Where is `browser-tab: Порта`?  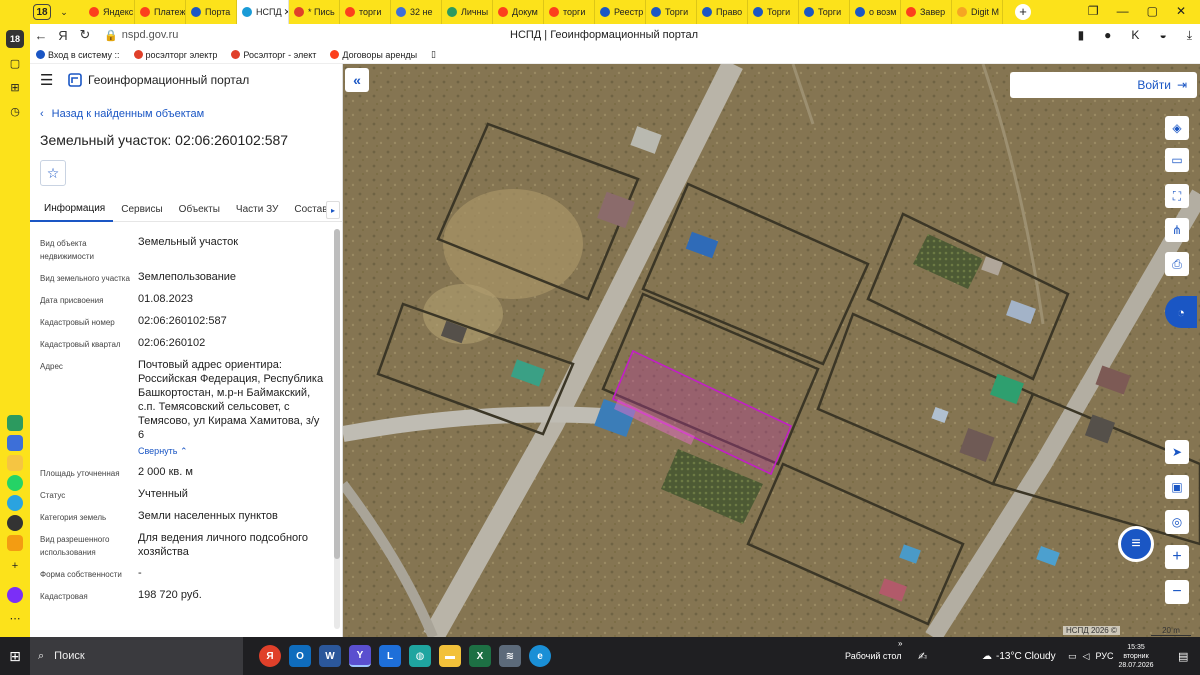 browser-tab: Порта is located at coordinates (211, 12).